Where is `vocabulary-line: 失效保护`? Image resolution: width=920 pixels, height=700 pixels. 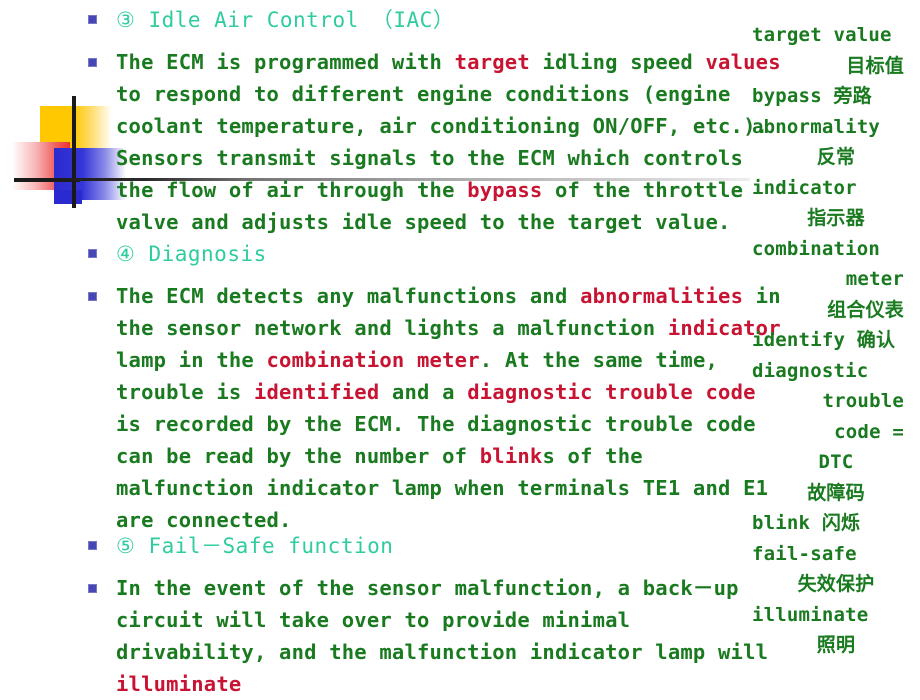 vocabulary-line: 失效保护 is located at coordinates (836, 584).